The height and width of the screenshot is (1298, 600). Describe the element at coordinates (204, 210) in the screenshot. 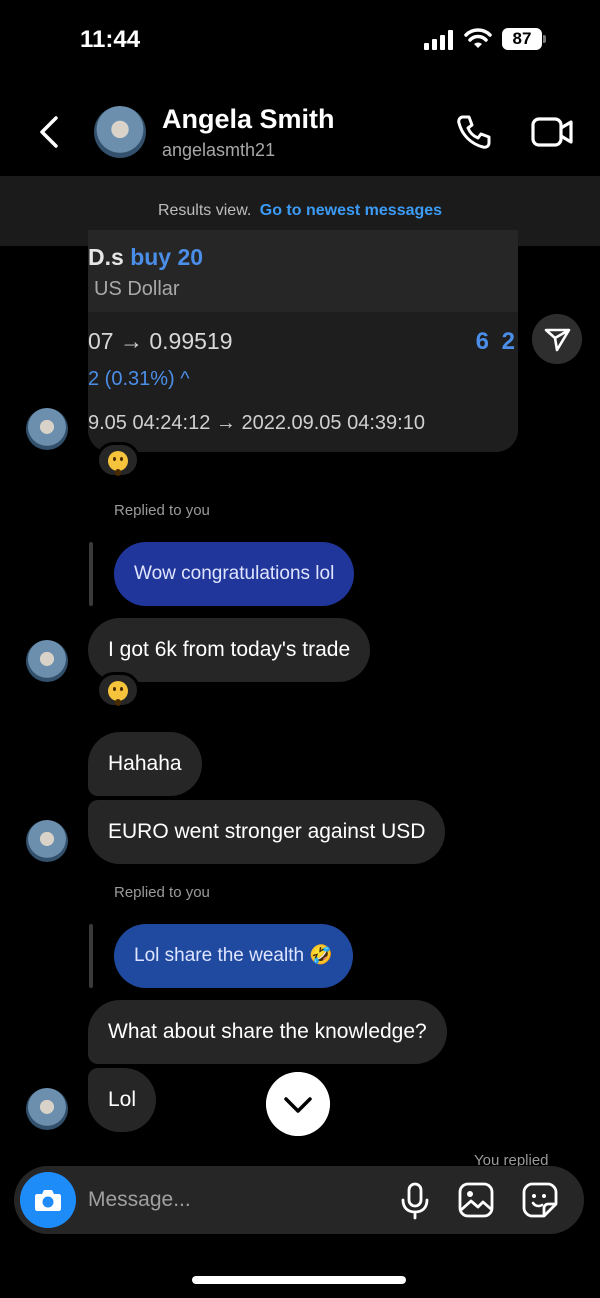

I see `banner-text: Results view.` at that location.